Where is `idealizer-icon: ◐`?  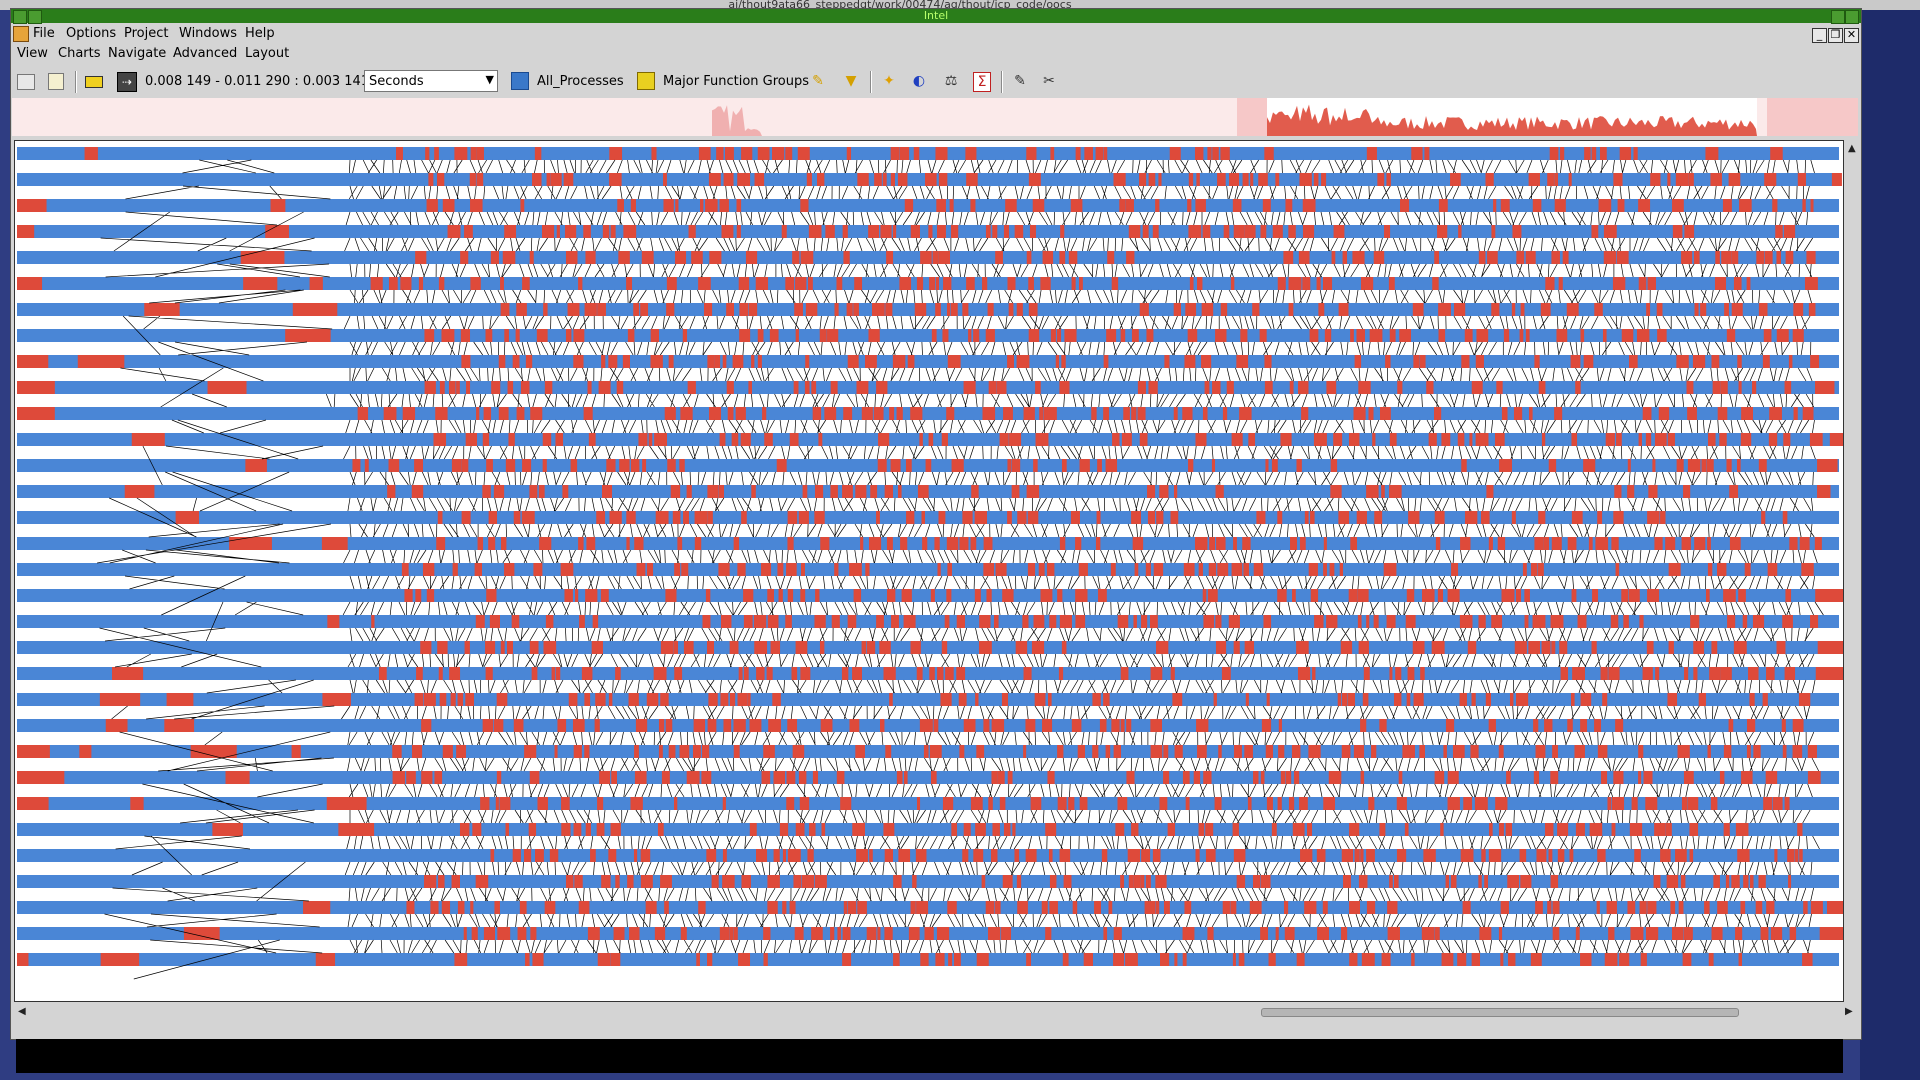 idealizer-icon: ◐ is located at coordinates (919, 81).